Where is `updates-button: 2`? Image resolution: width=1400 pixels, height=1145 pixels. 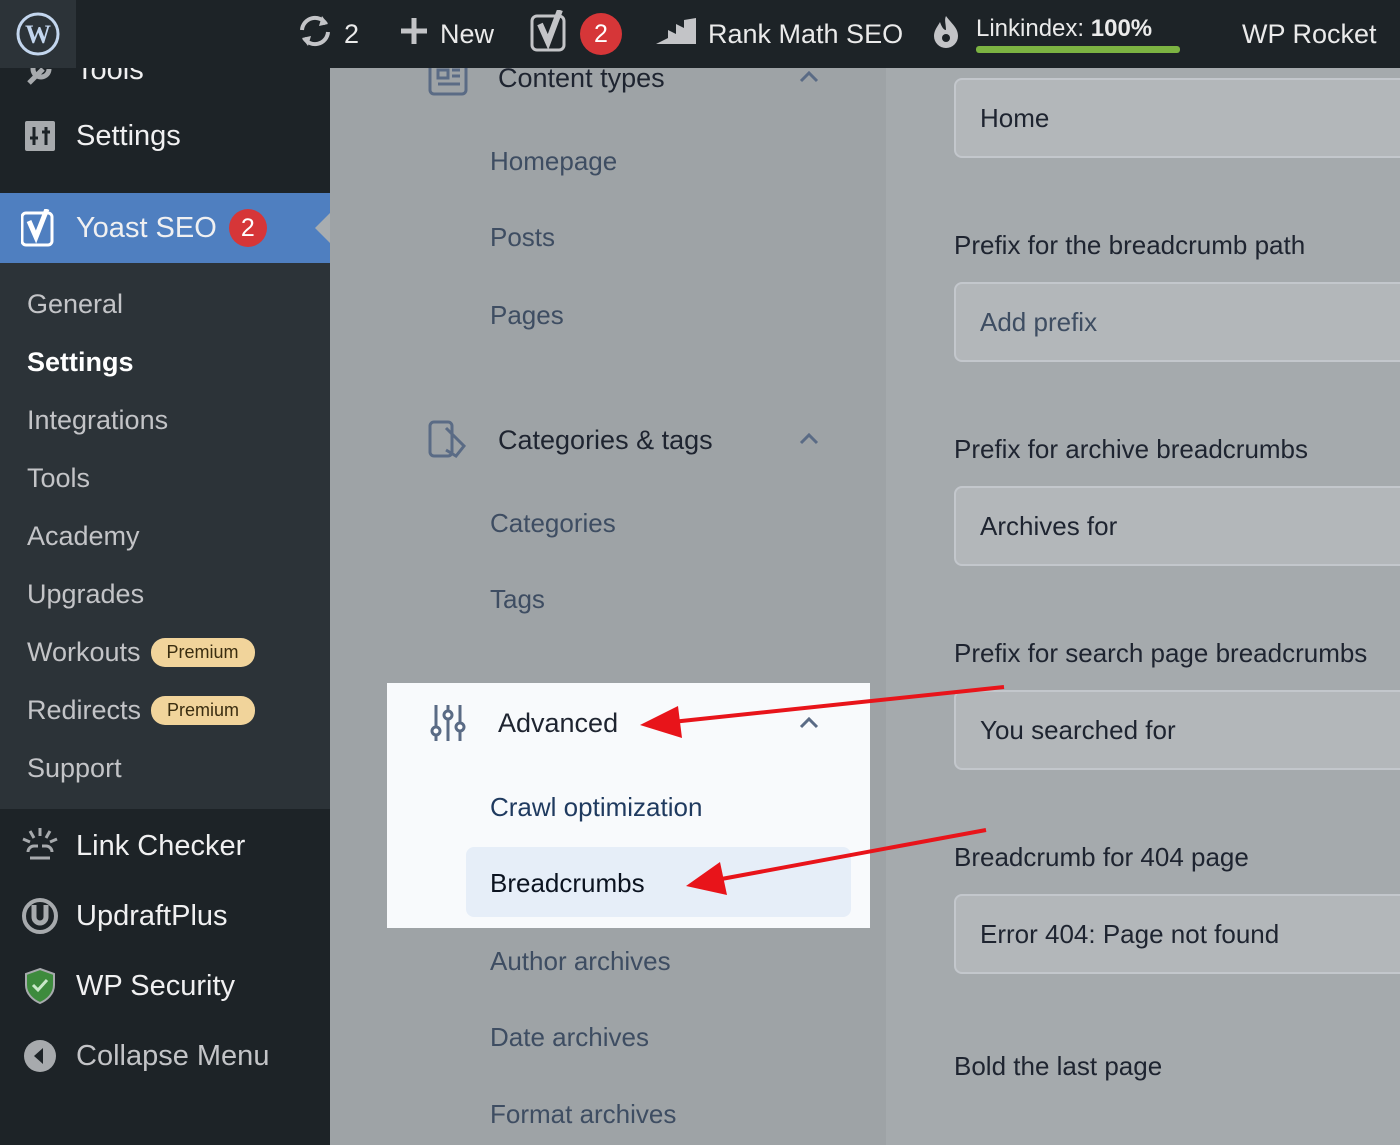
updates-button: 2 is located at coordinates (327, 34).